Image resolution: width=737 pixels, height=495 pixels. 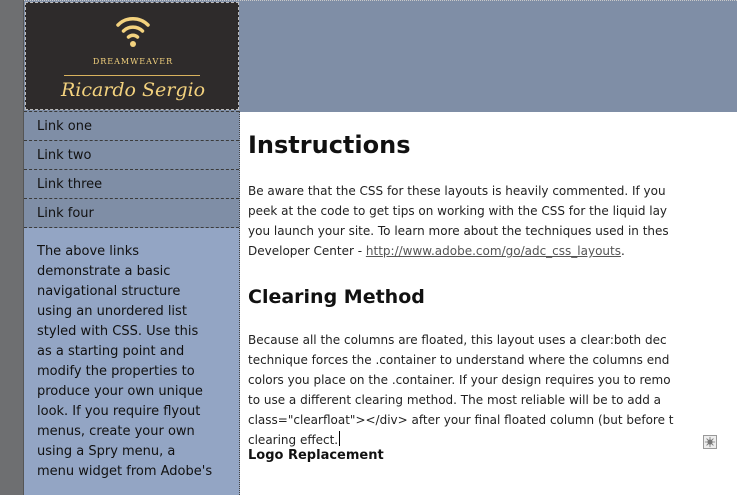 I want to click on page-title: Instructions, so click(x=329, y=145).